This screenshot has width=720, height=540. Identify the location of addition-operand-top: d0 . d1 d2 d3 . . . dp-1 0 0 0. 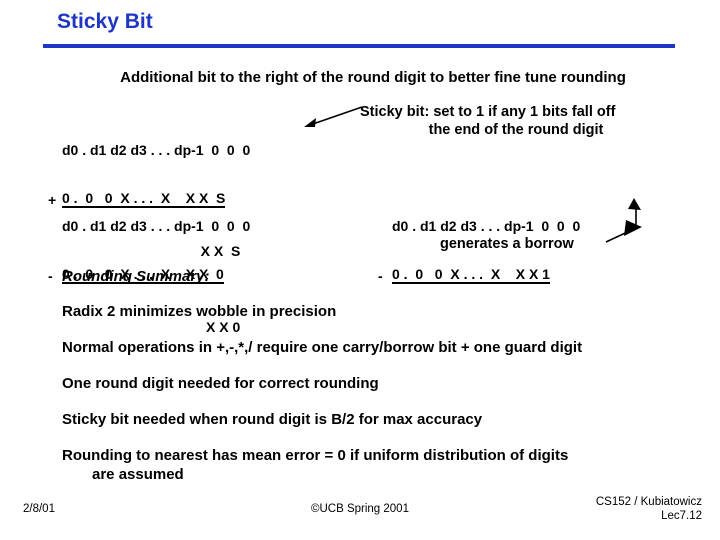
(156, 150).